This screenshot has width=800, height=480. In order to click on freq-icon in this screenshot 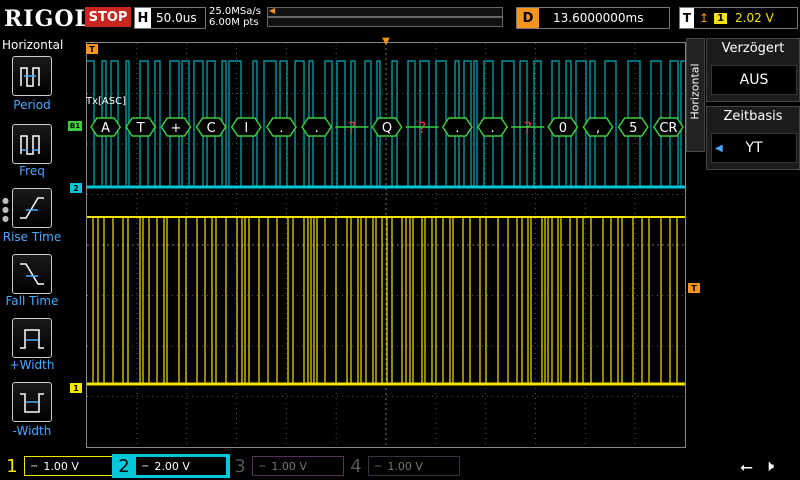, I will do `click(30, 145)`.